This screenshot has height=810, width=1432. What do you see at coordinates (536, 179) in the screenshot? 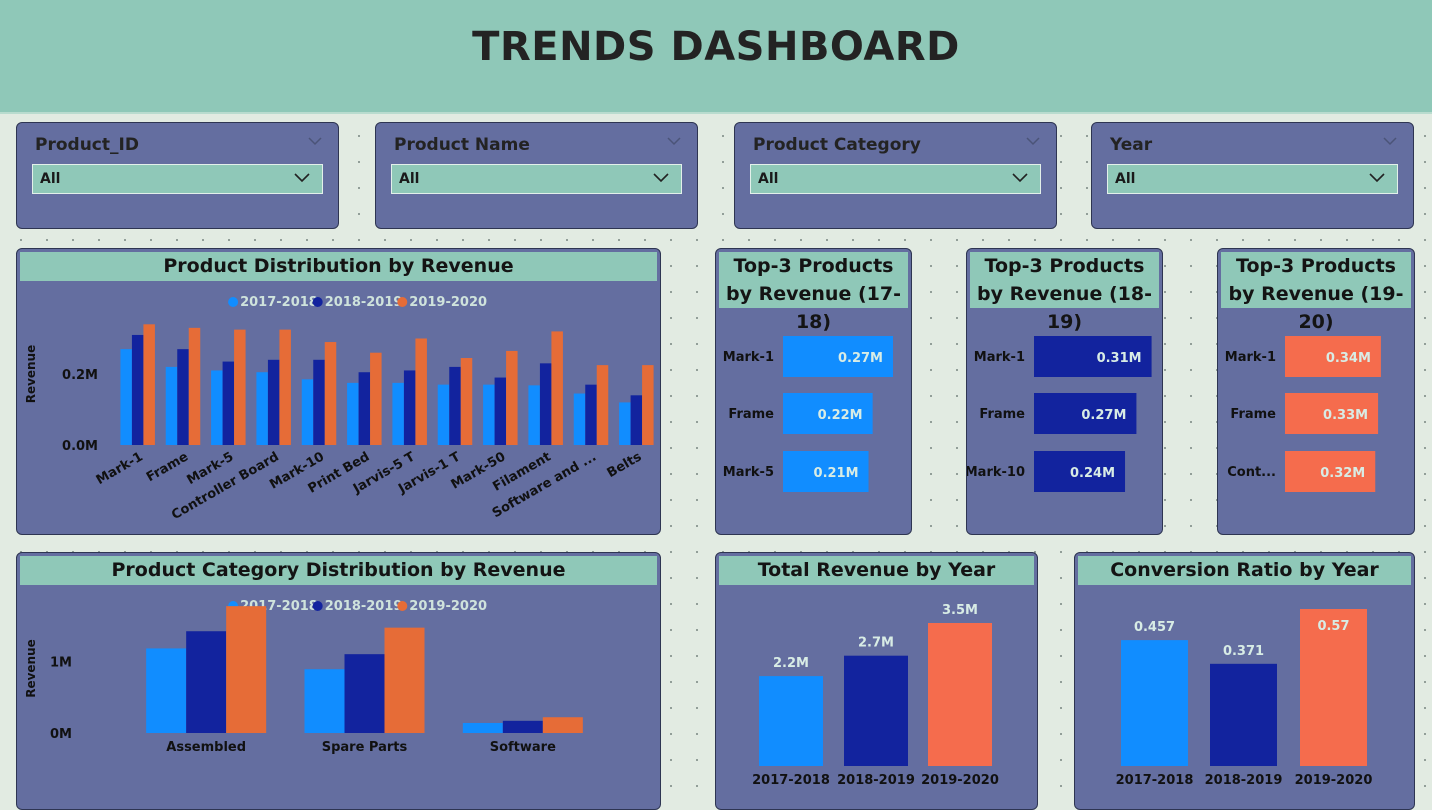
I see `product-name-dropdown: All` at bounding box center [536, 179].